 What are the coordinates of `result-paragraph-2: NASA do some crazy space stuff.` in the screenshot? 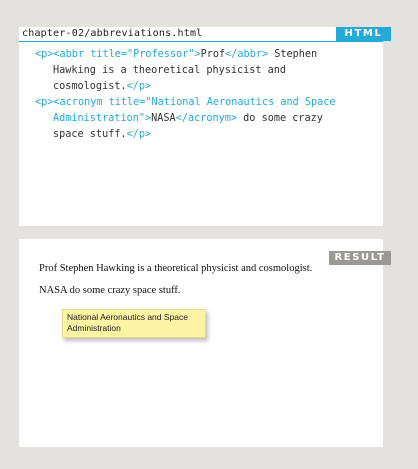 It's located at (110, 290).